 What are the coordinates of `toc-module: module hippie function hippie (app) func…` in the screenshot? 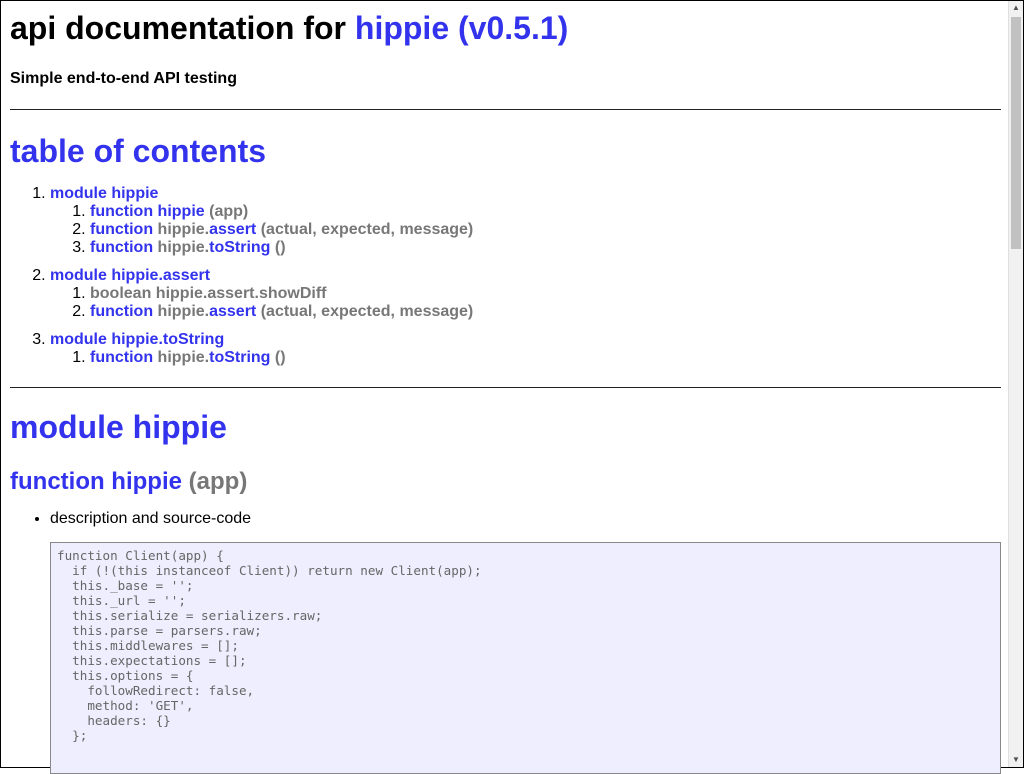 It's located at (525, 221).